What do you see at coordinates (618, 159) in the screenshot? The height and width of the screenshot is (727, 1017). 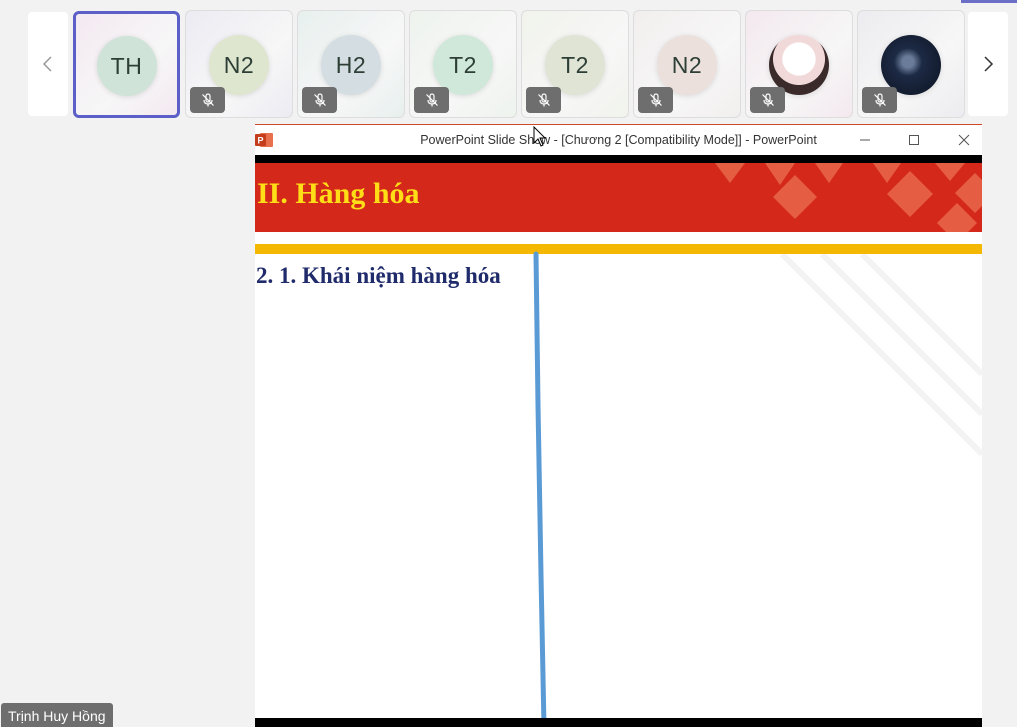 I see `slide-top-border` at bounding box center [618, 159].